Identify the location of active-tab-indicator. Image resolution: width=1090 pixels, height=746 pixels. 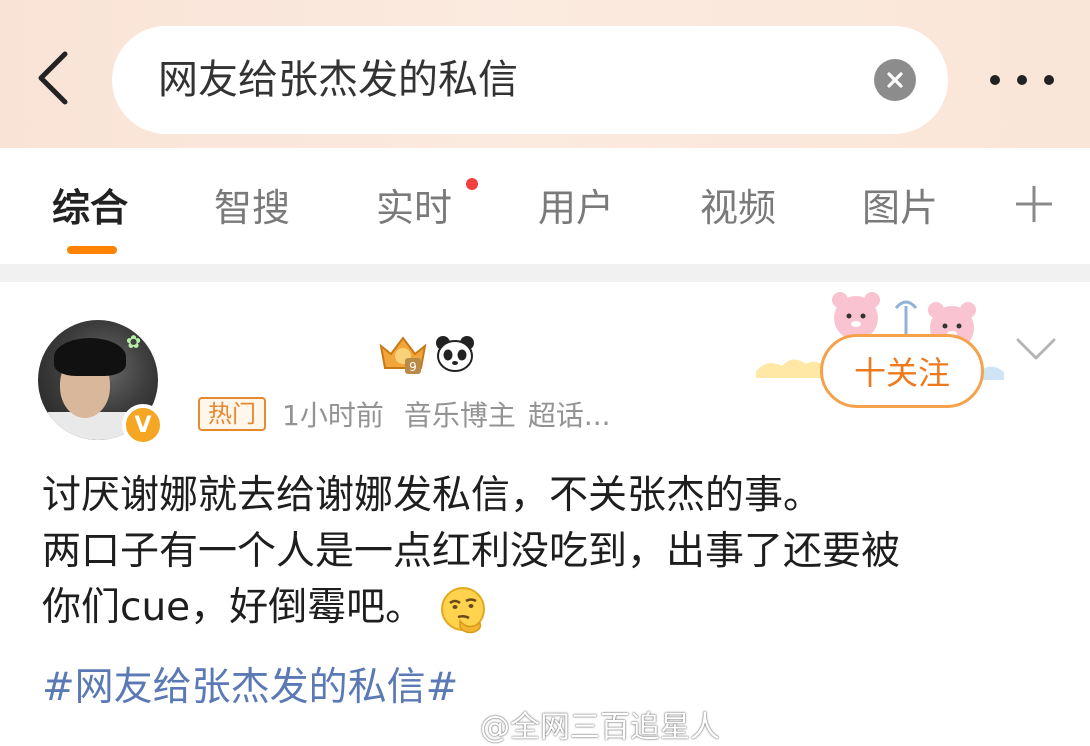
(92, 250).